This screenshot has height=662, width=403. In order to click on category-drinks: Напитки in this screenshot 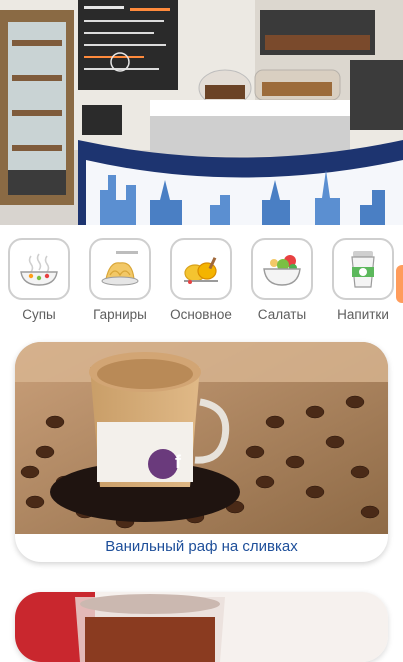, I will do `click(363, 280)`.